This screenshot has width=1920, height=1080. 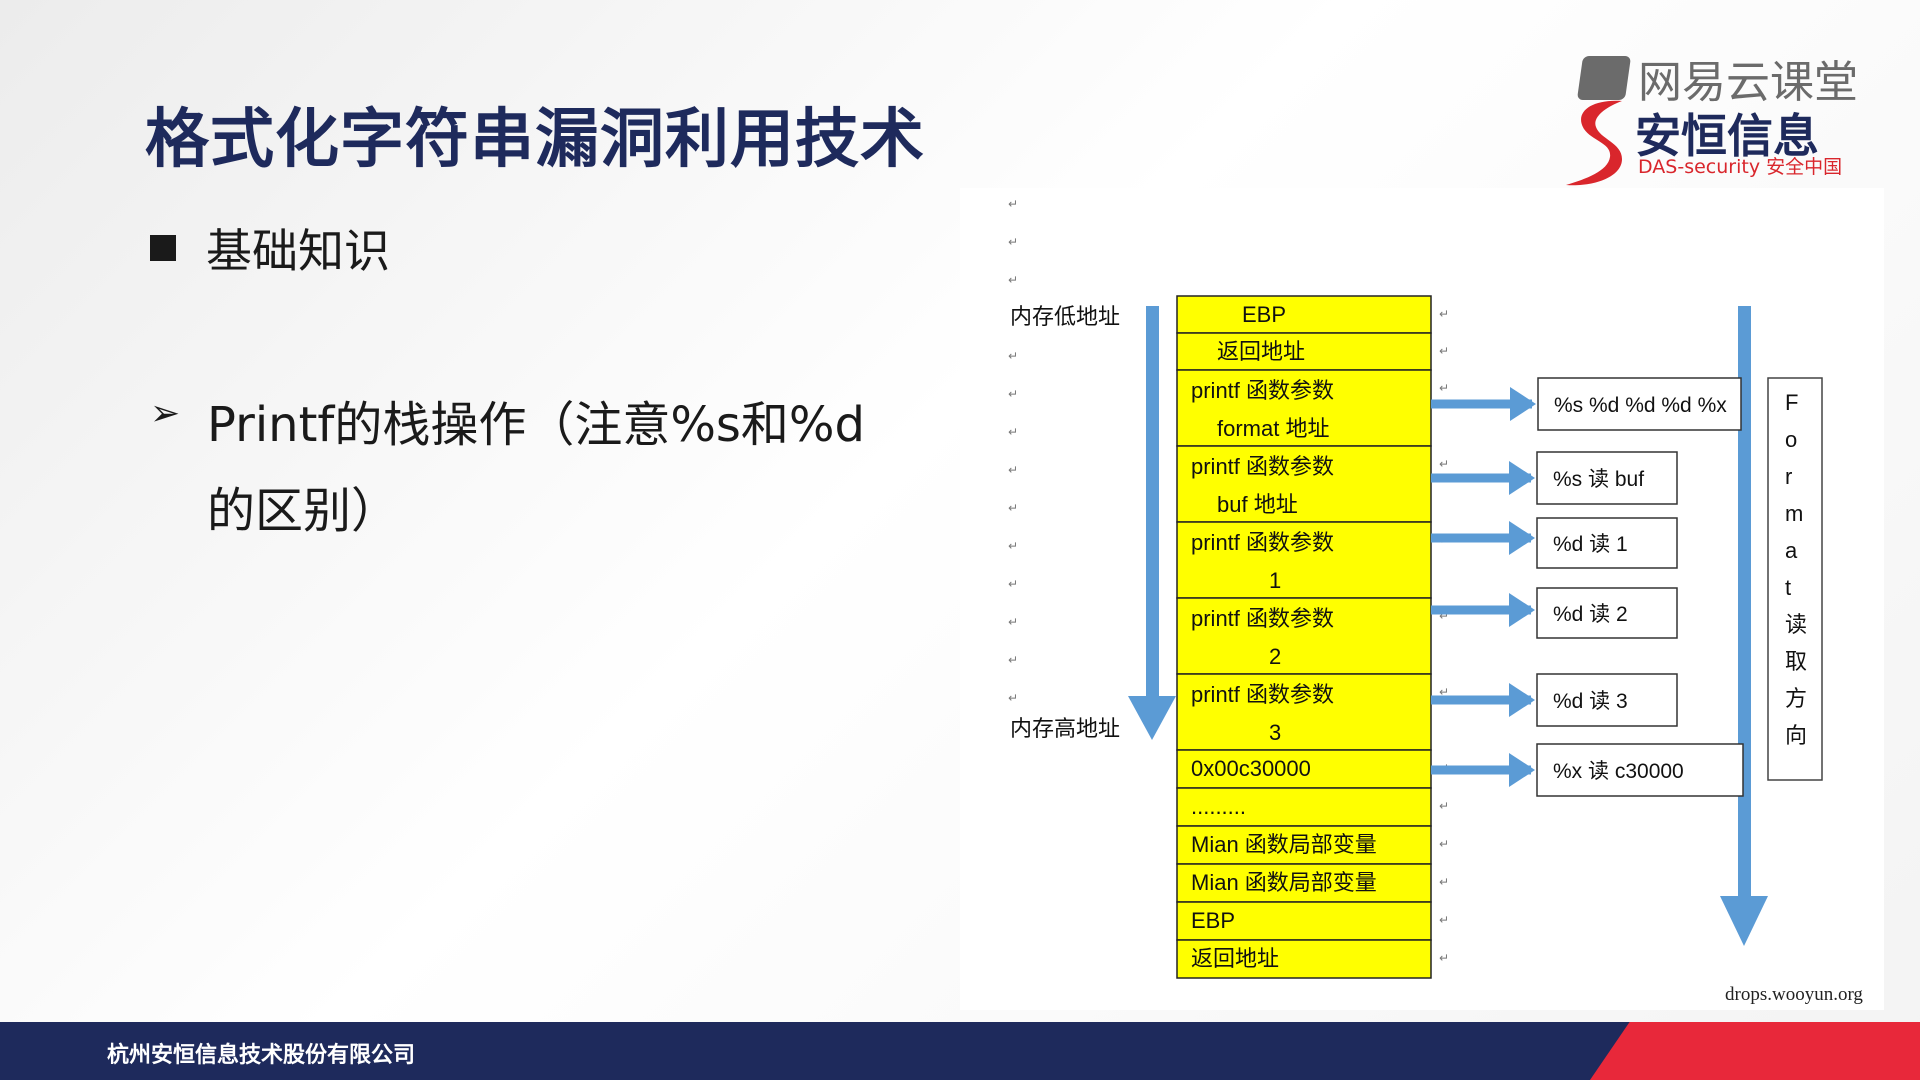 I want to click on direction-char: m, so click(x=1794, y=513).